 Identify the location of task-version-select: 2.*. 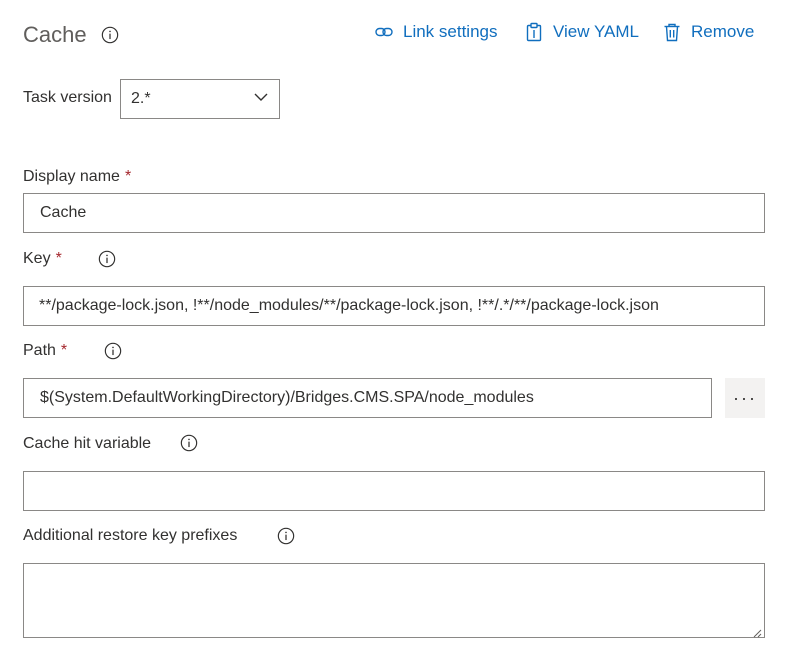
(200, 99).